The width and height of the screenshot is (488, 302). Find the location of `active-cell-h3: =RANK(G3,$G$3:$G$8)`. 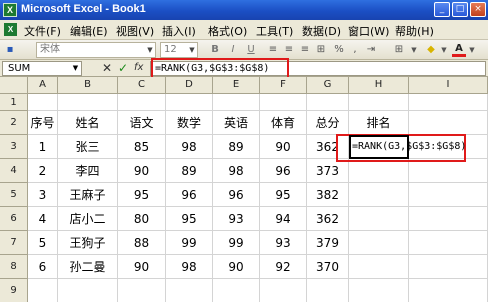

active-cell-h3: =RANK(G3,$G$3:$G$8) is located at coordinates (407, 147).